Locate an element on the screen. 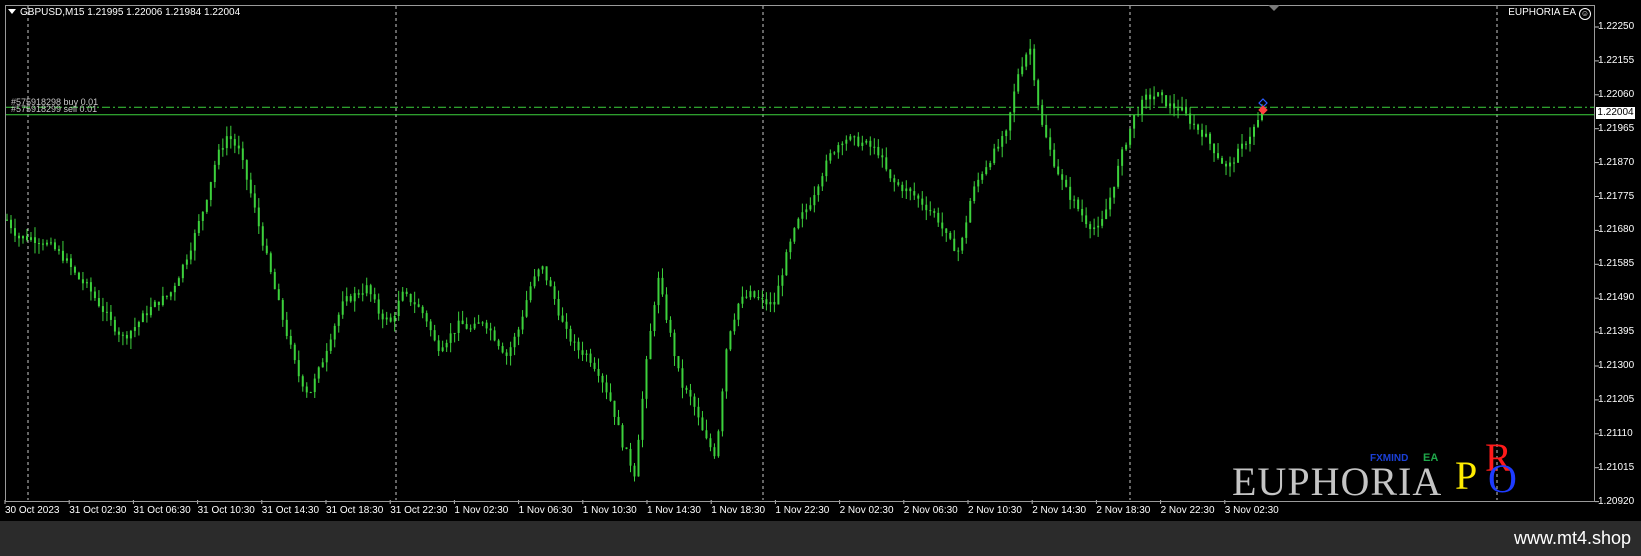 The width and height of the screenshot is (1641, 556). price-tick-label: 1.21205 is located at coordinates (1616, 399).